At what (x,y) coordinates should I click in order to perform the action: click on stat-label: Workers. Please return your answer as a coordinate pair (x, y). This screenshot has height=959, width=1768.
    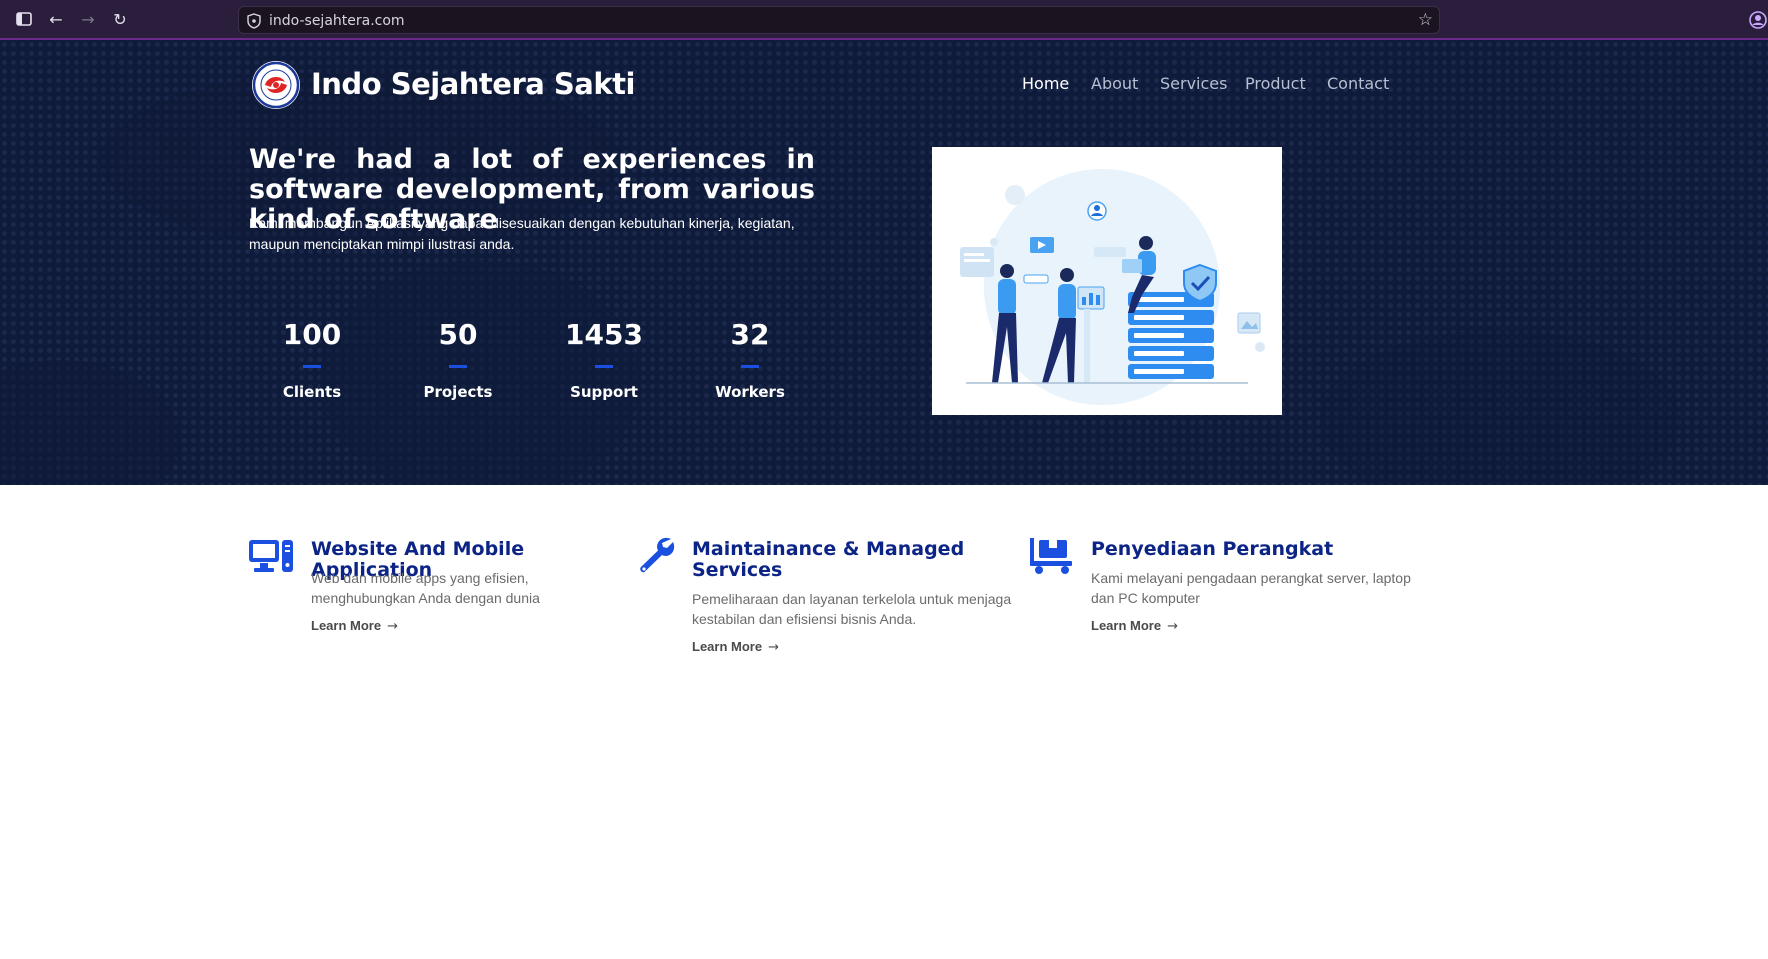
    Looking at the image, I should click on (750, 392).